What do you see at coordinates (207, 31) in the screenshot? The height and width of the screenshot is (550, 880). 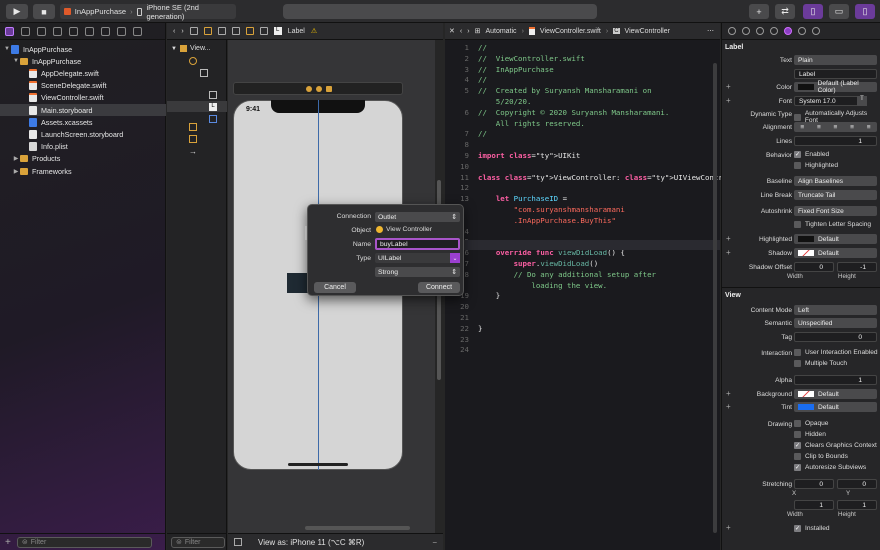 I see `folder-icon` at bounding box center [207, 31].